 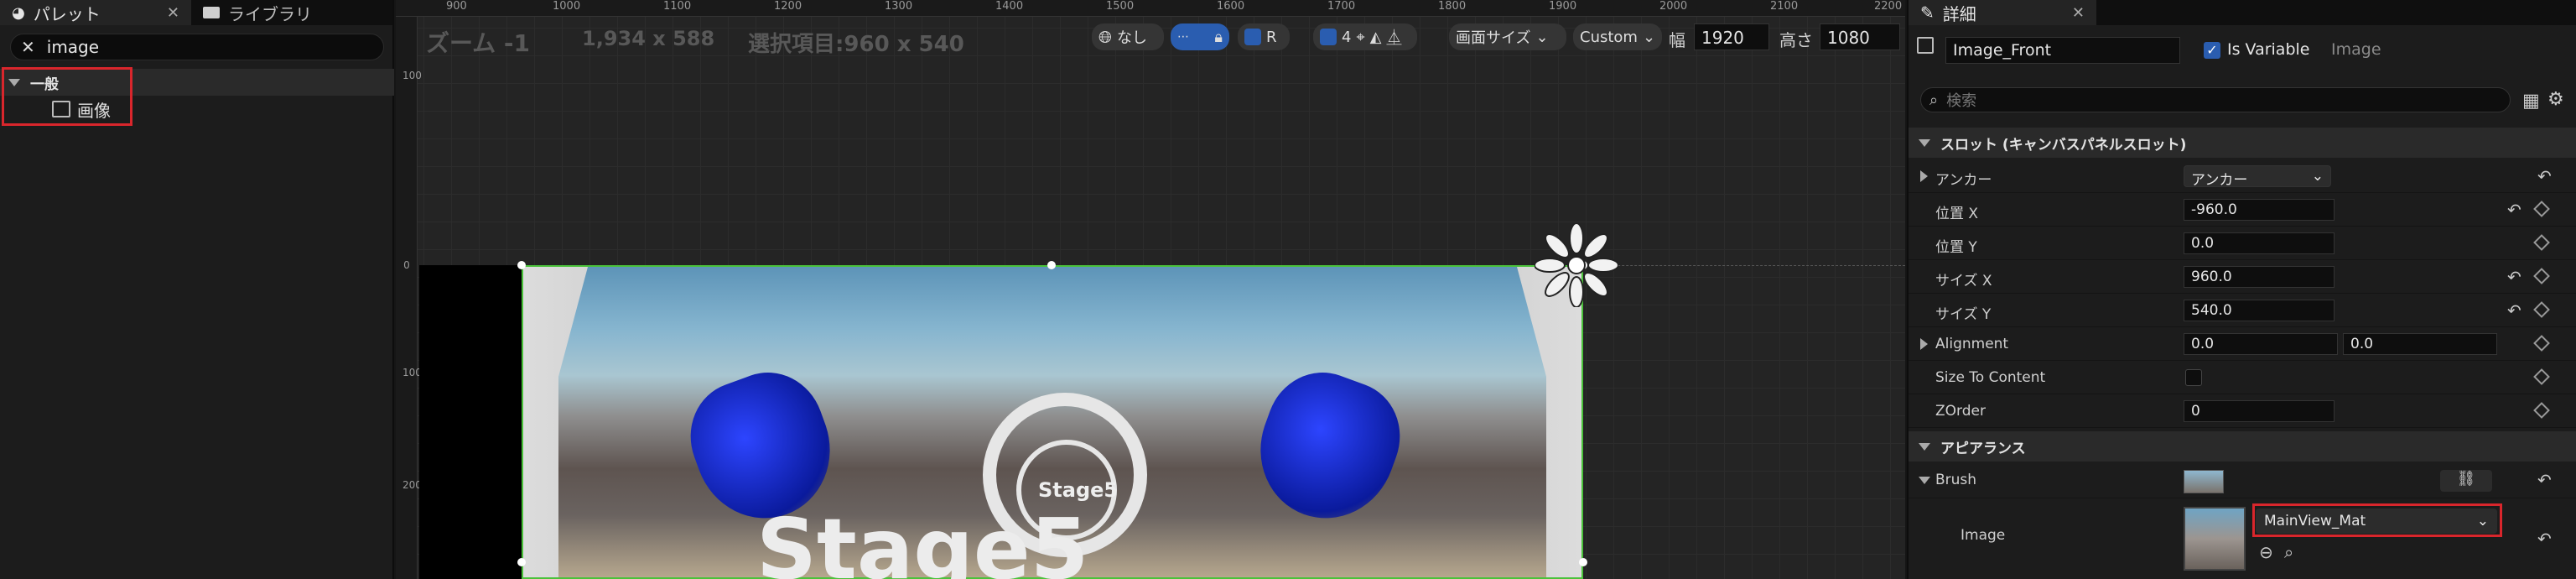 I want to click on tab-palette: ◕ パレット ✕, so click(x=95, y=12).